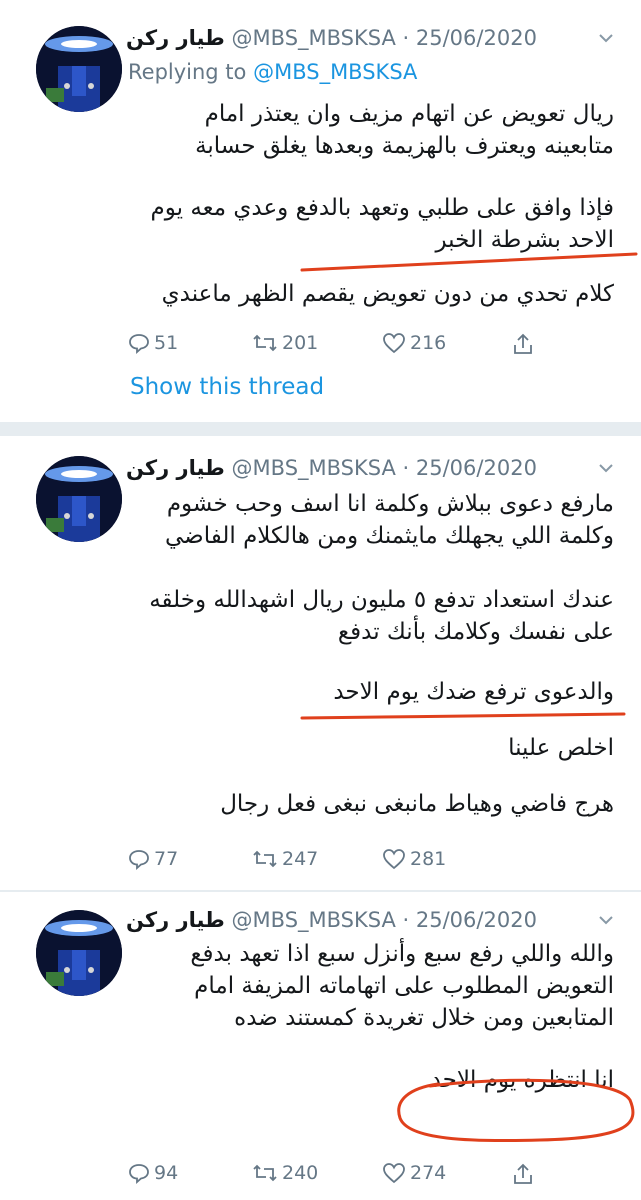  What do you see at coordinates (153, 1173) in the screenshot?
I see `reply-button: 94` at bounding box center [153, 1173].